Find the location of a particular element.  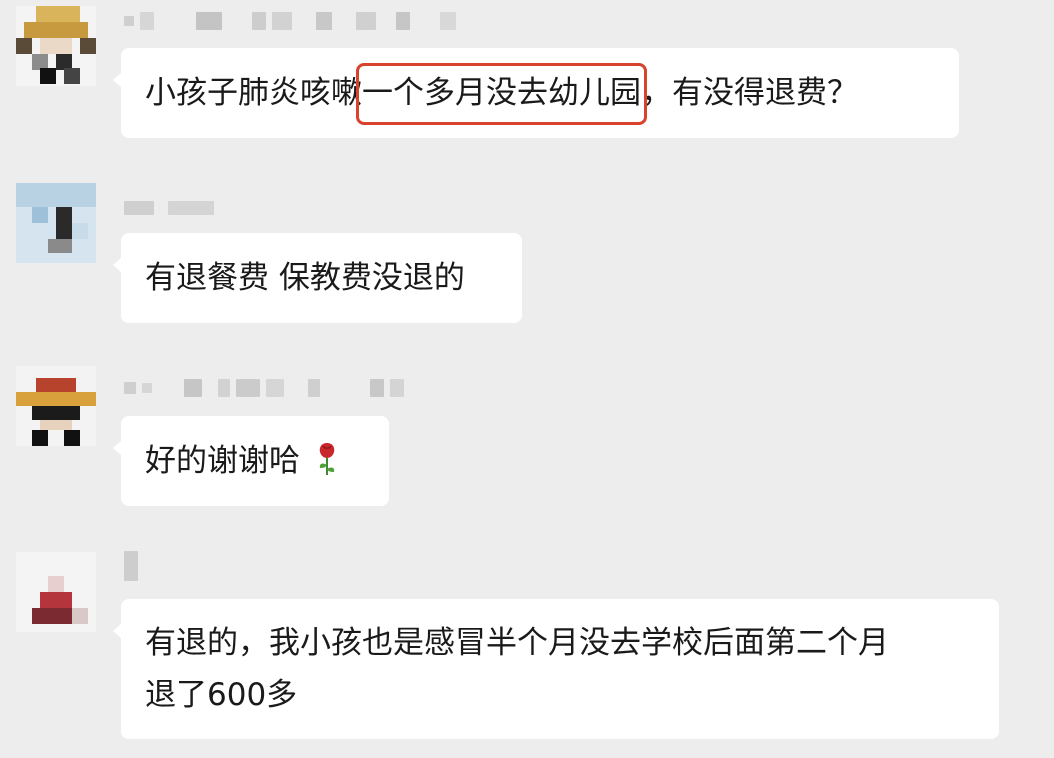

highlighted-text: 一个多月没去幼儿园 is located at coordinates (501, 94).